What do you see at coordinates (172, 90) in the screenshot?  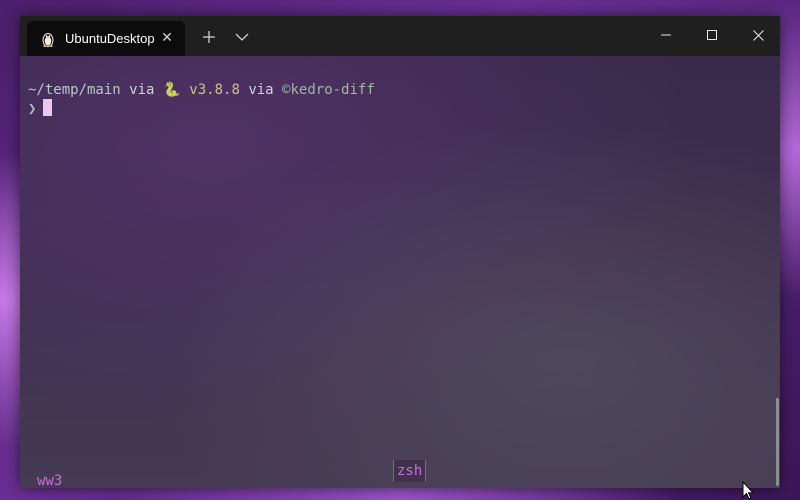 I see `python-icon: 🐍` at bounding box center [172, 90].